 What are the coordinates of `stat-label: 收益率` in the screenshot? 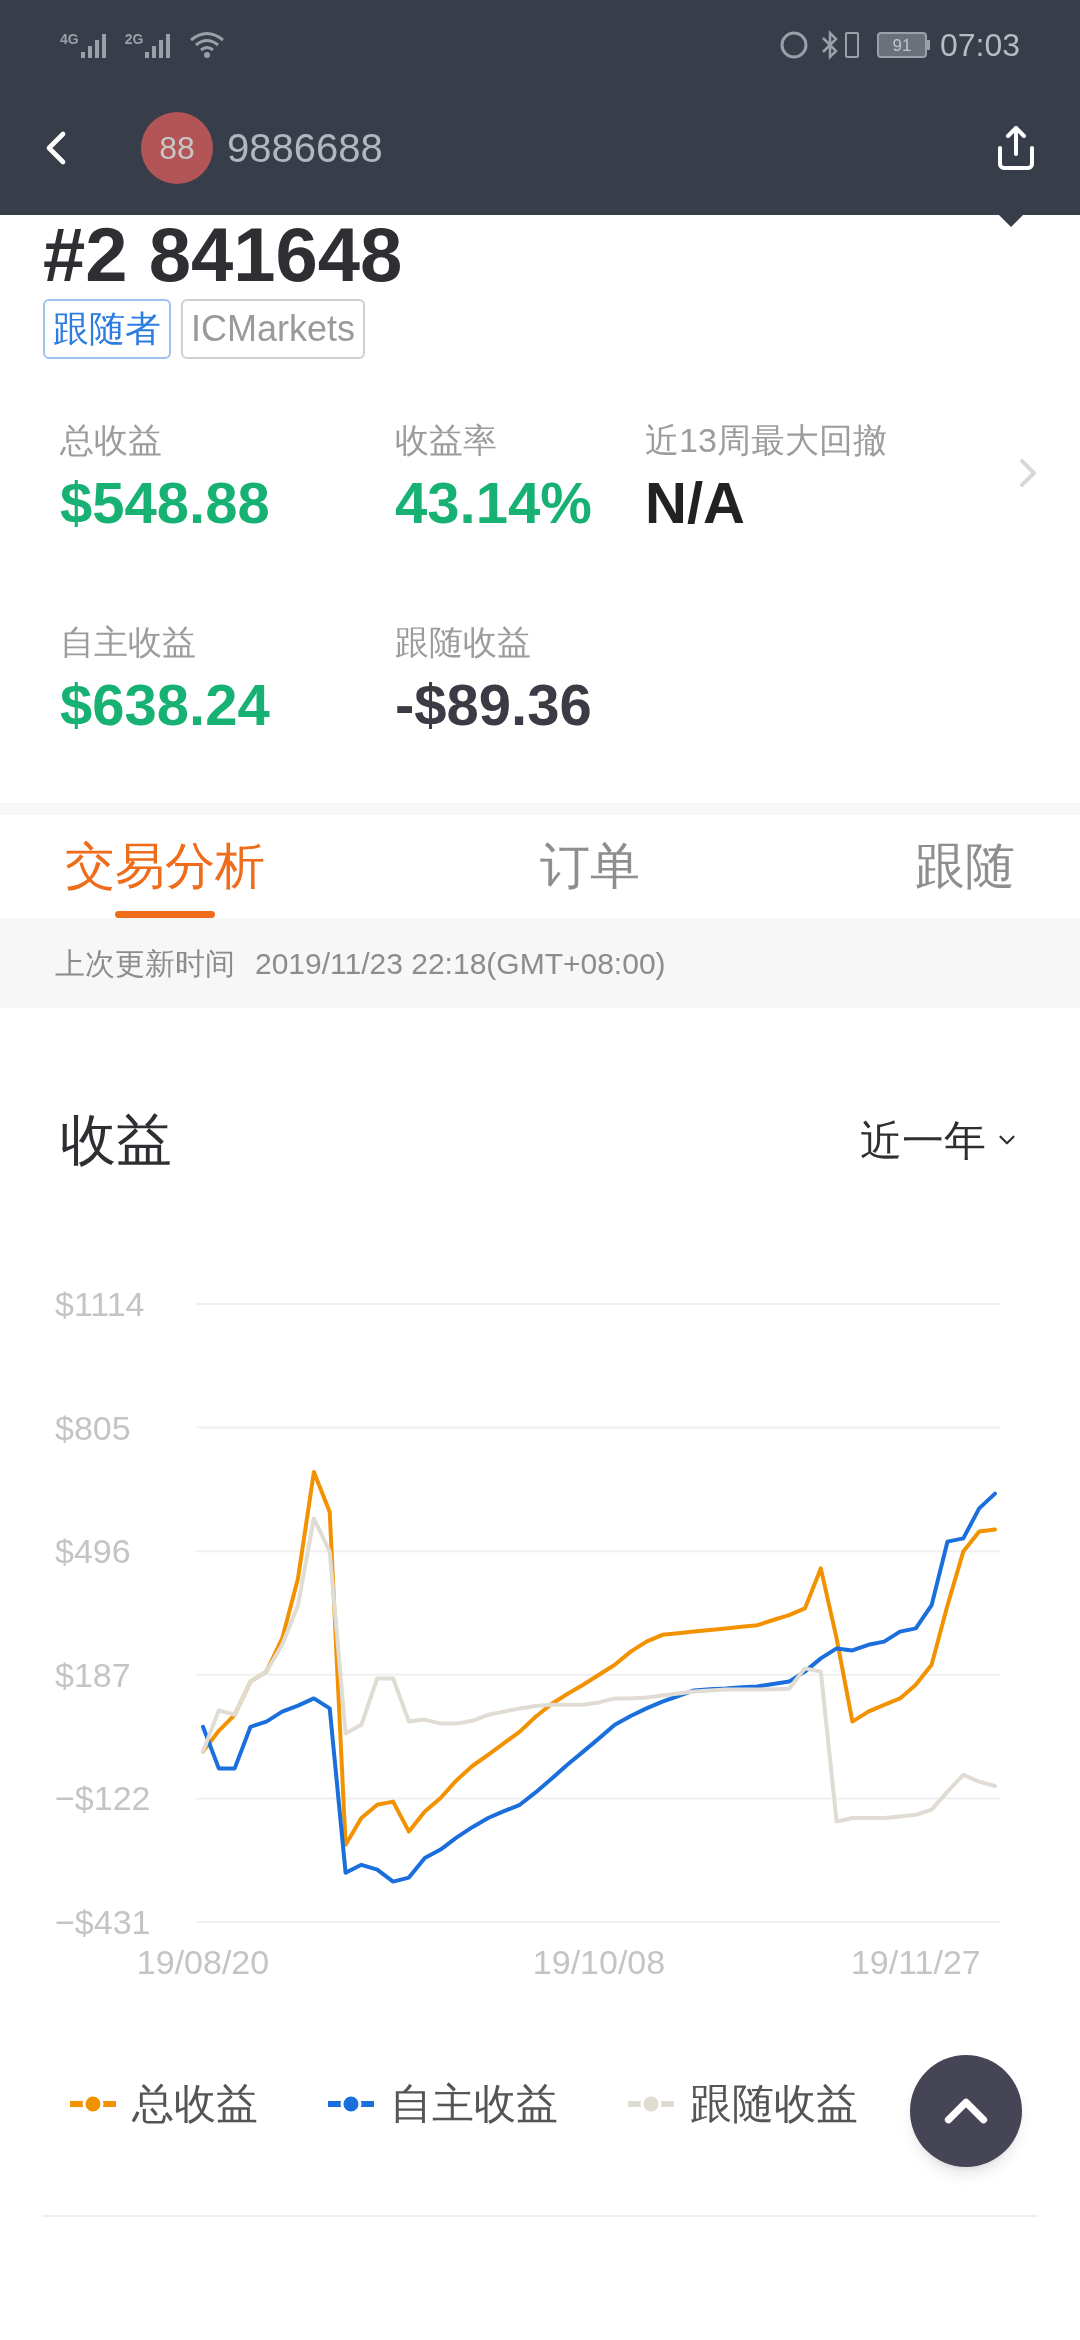 It's located at (446, 440).